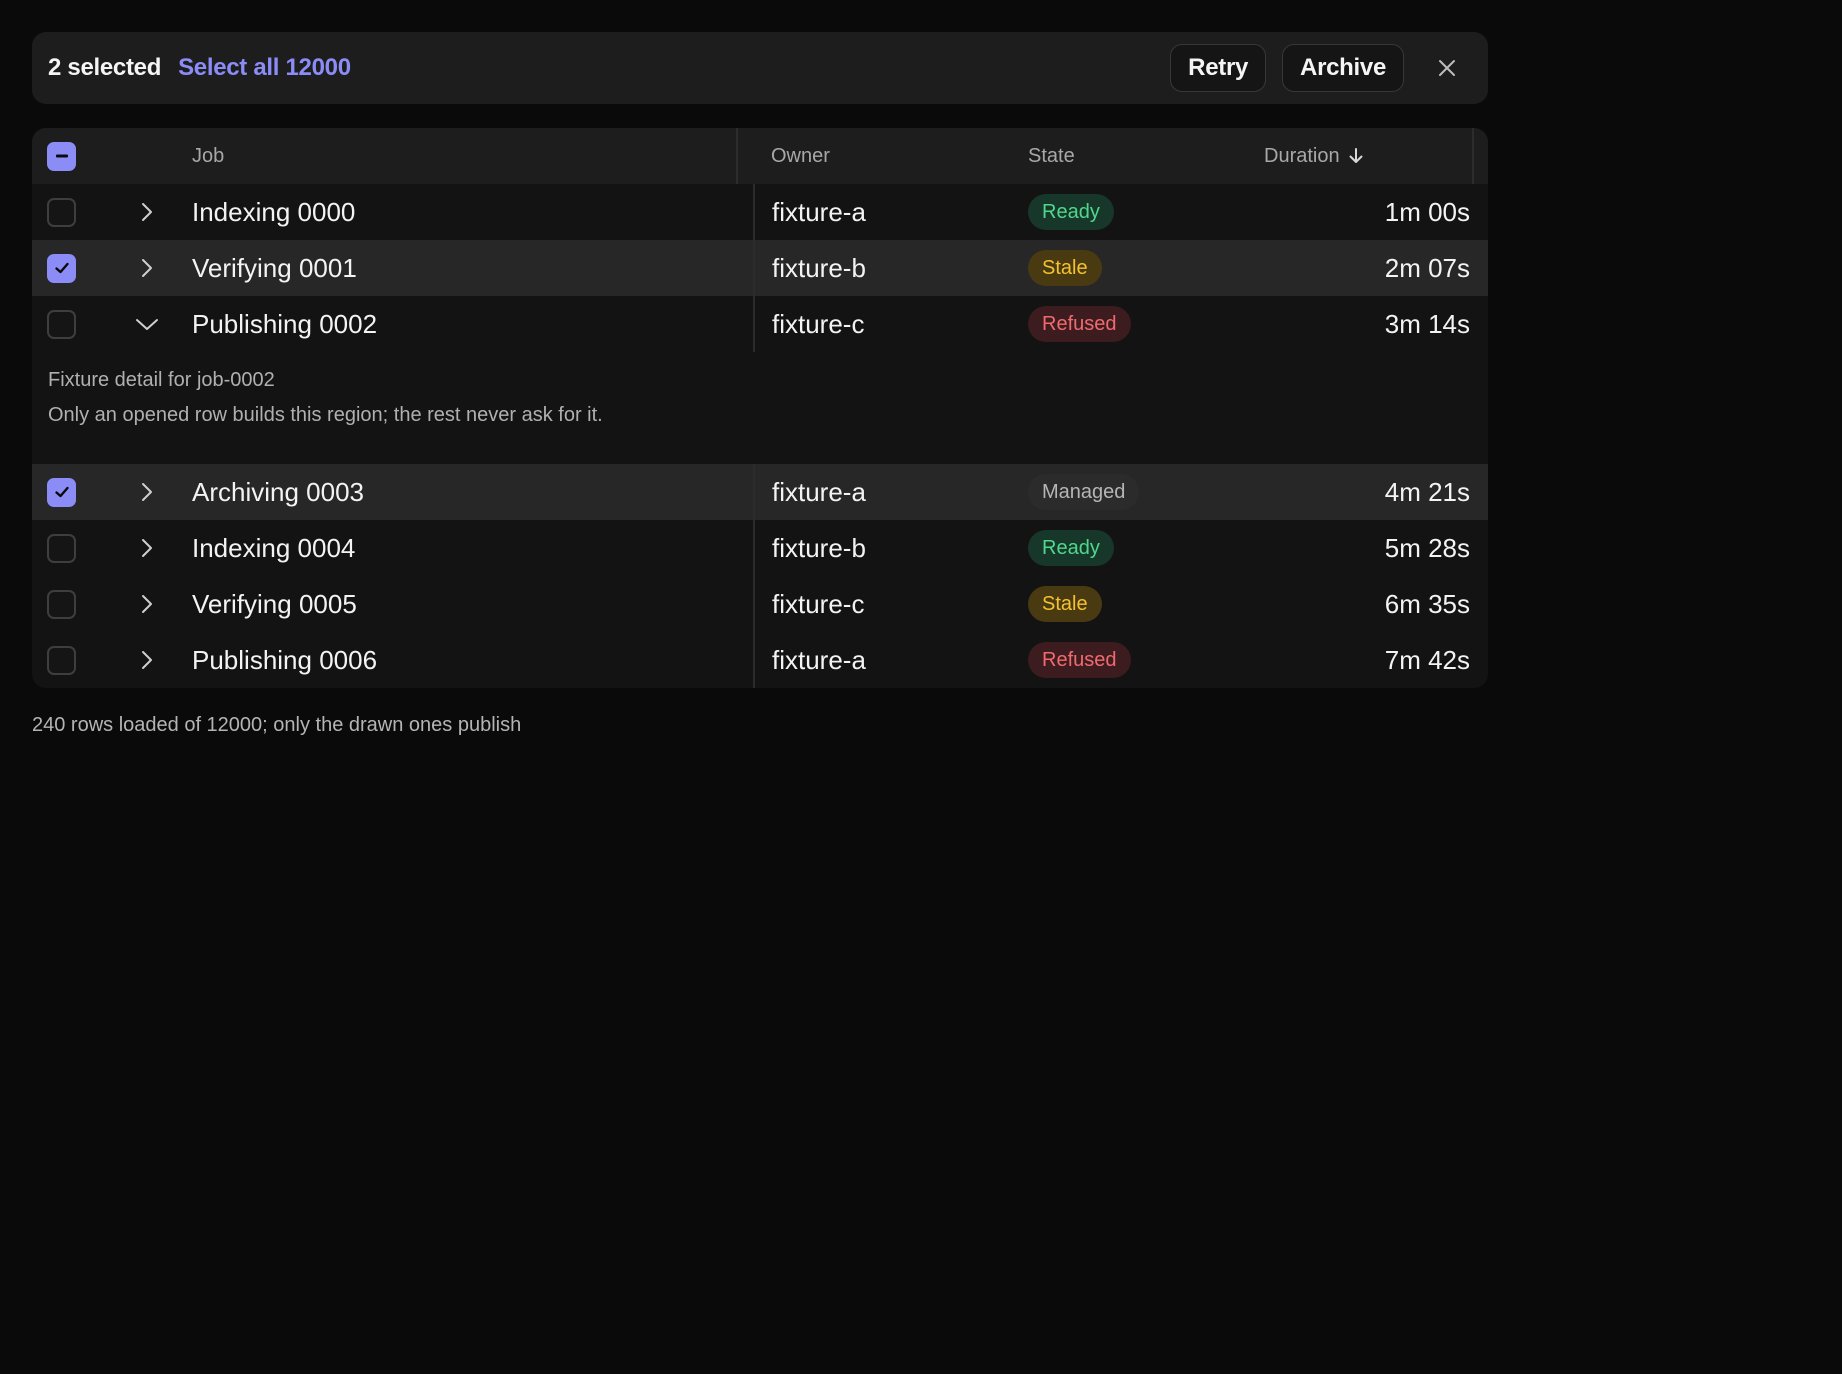 Image resolution: width=1842 pixels, height=1374 pixels. I want to click on column-header-owner: Owner, so click(800, 156).